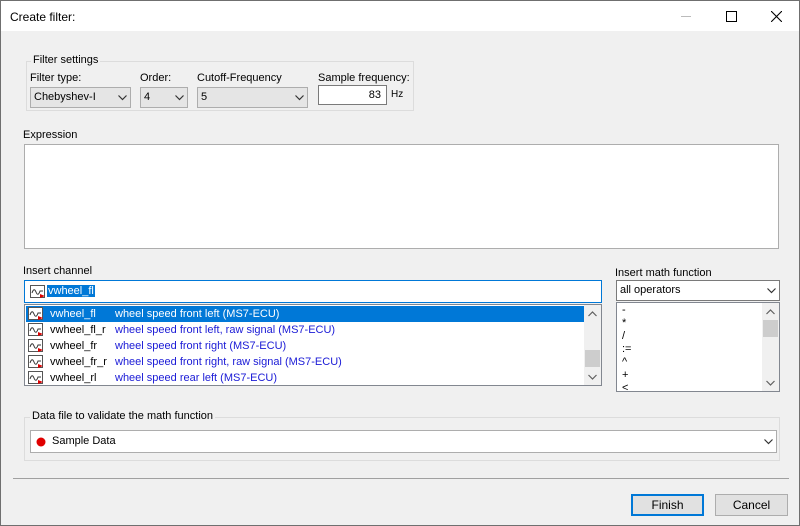  I want to click on maximize-button, so click(731, 16).